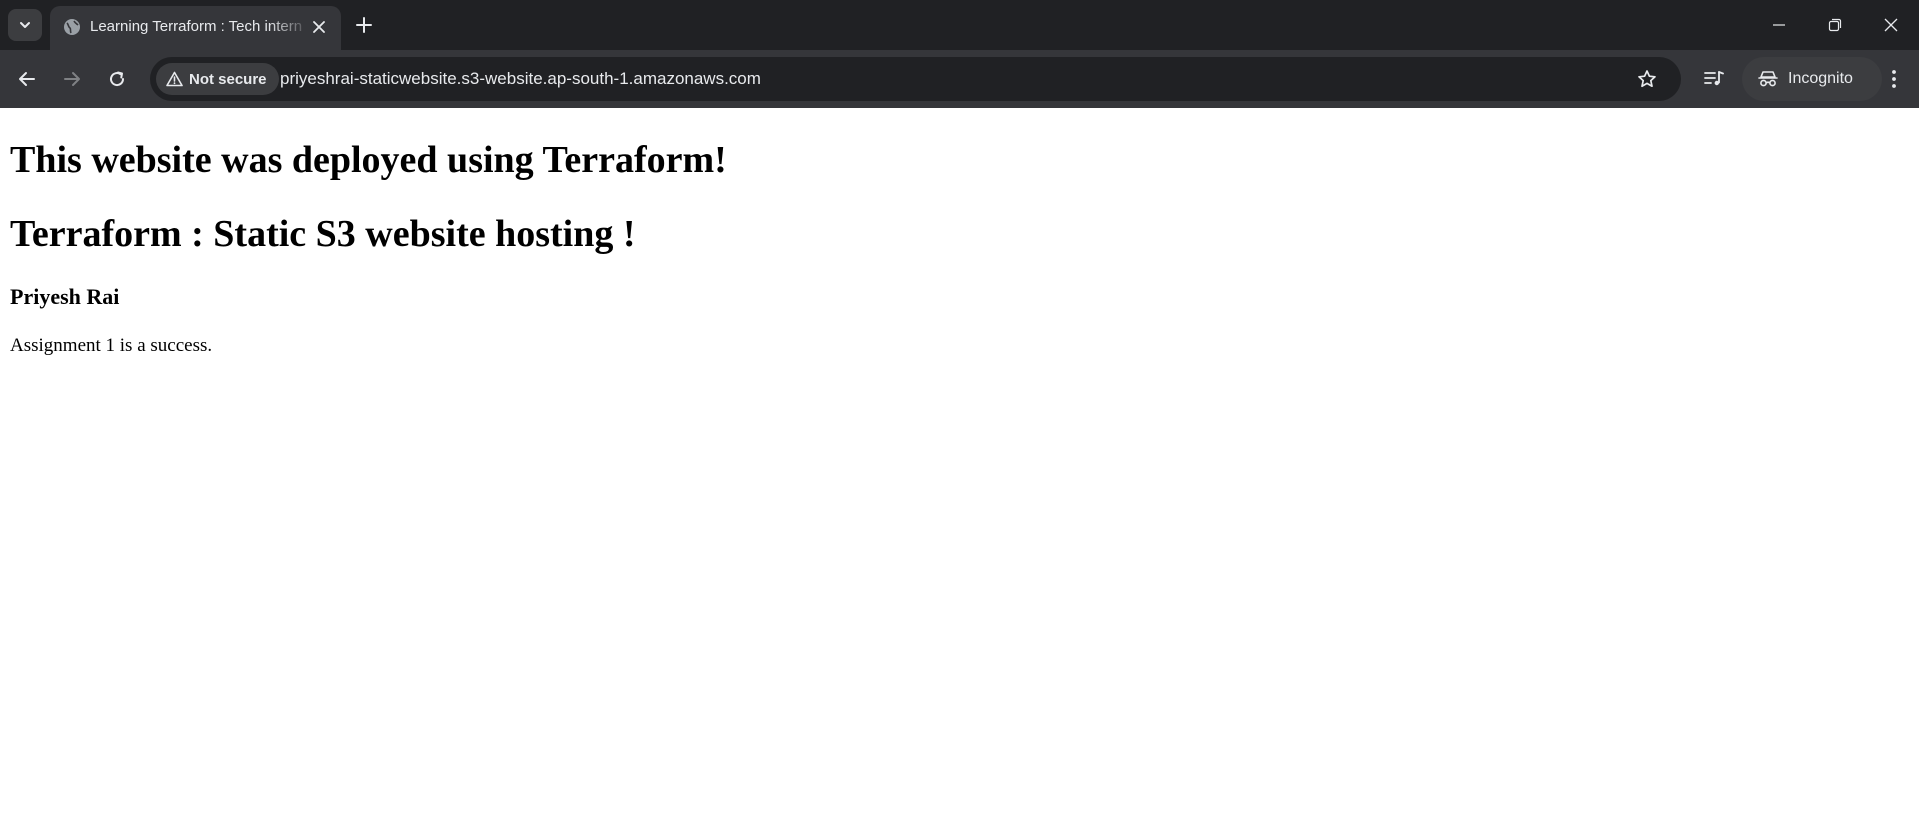  I want to click on restore-icon, so click(1835, 25).